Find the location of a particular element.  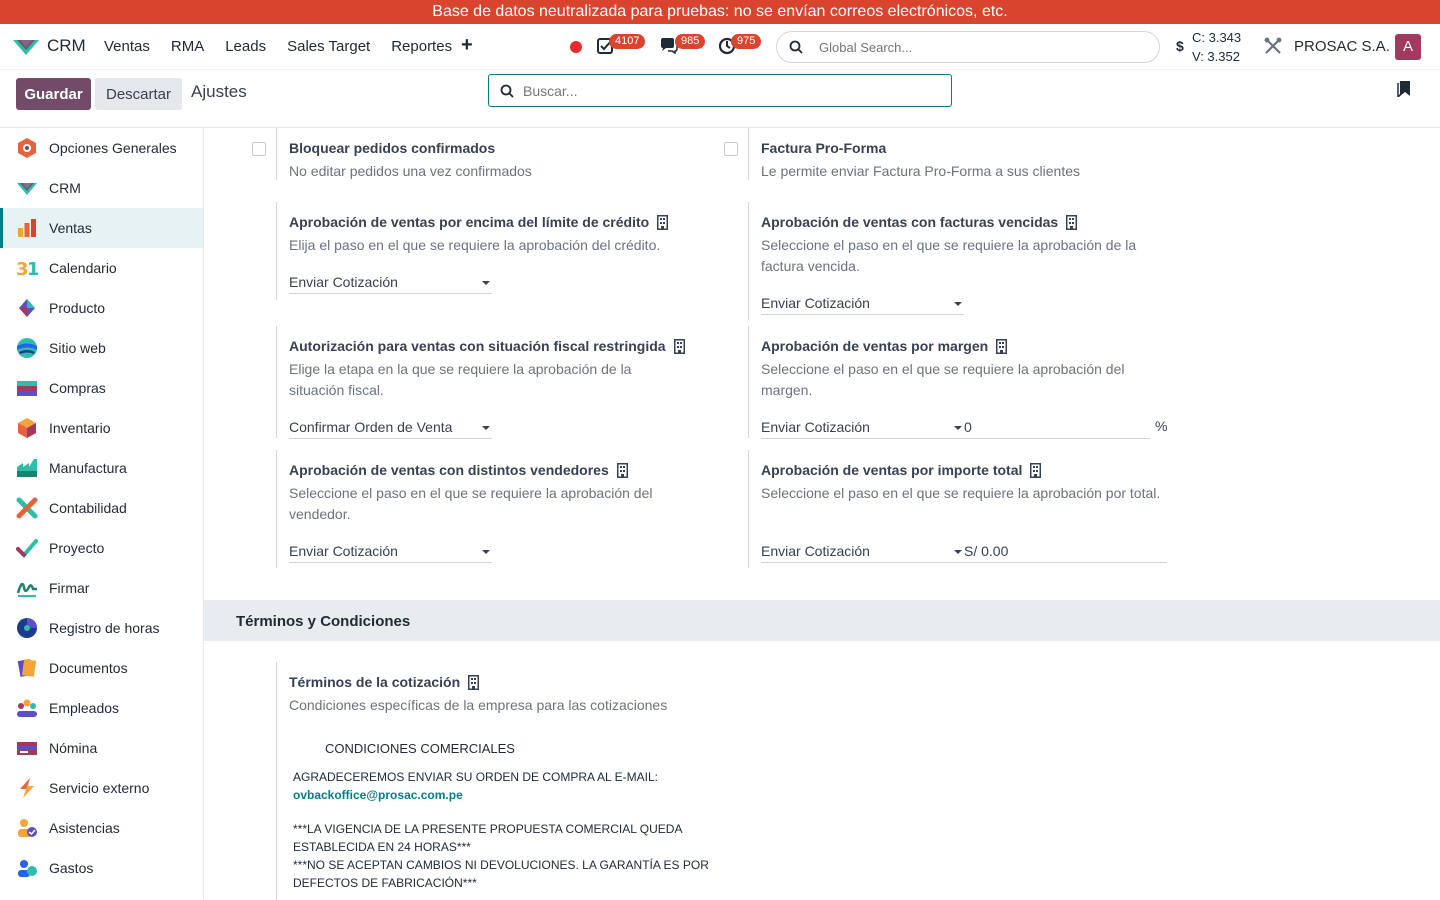

sidebar-item-label: Contabilidad is located at coordinates (88, 508).